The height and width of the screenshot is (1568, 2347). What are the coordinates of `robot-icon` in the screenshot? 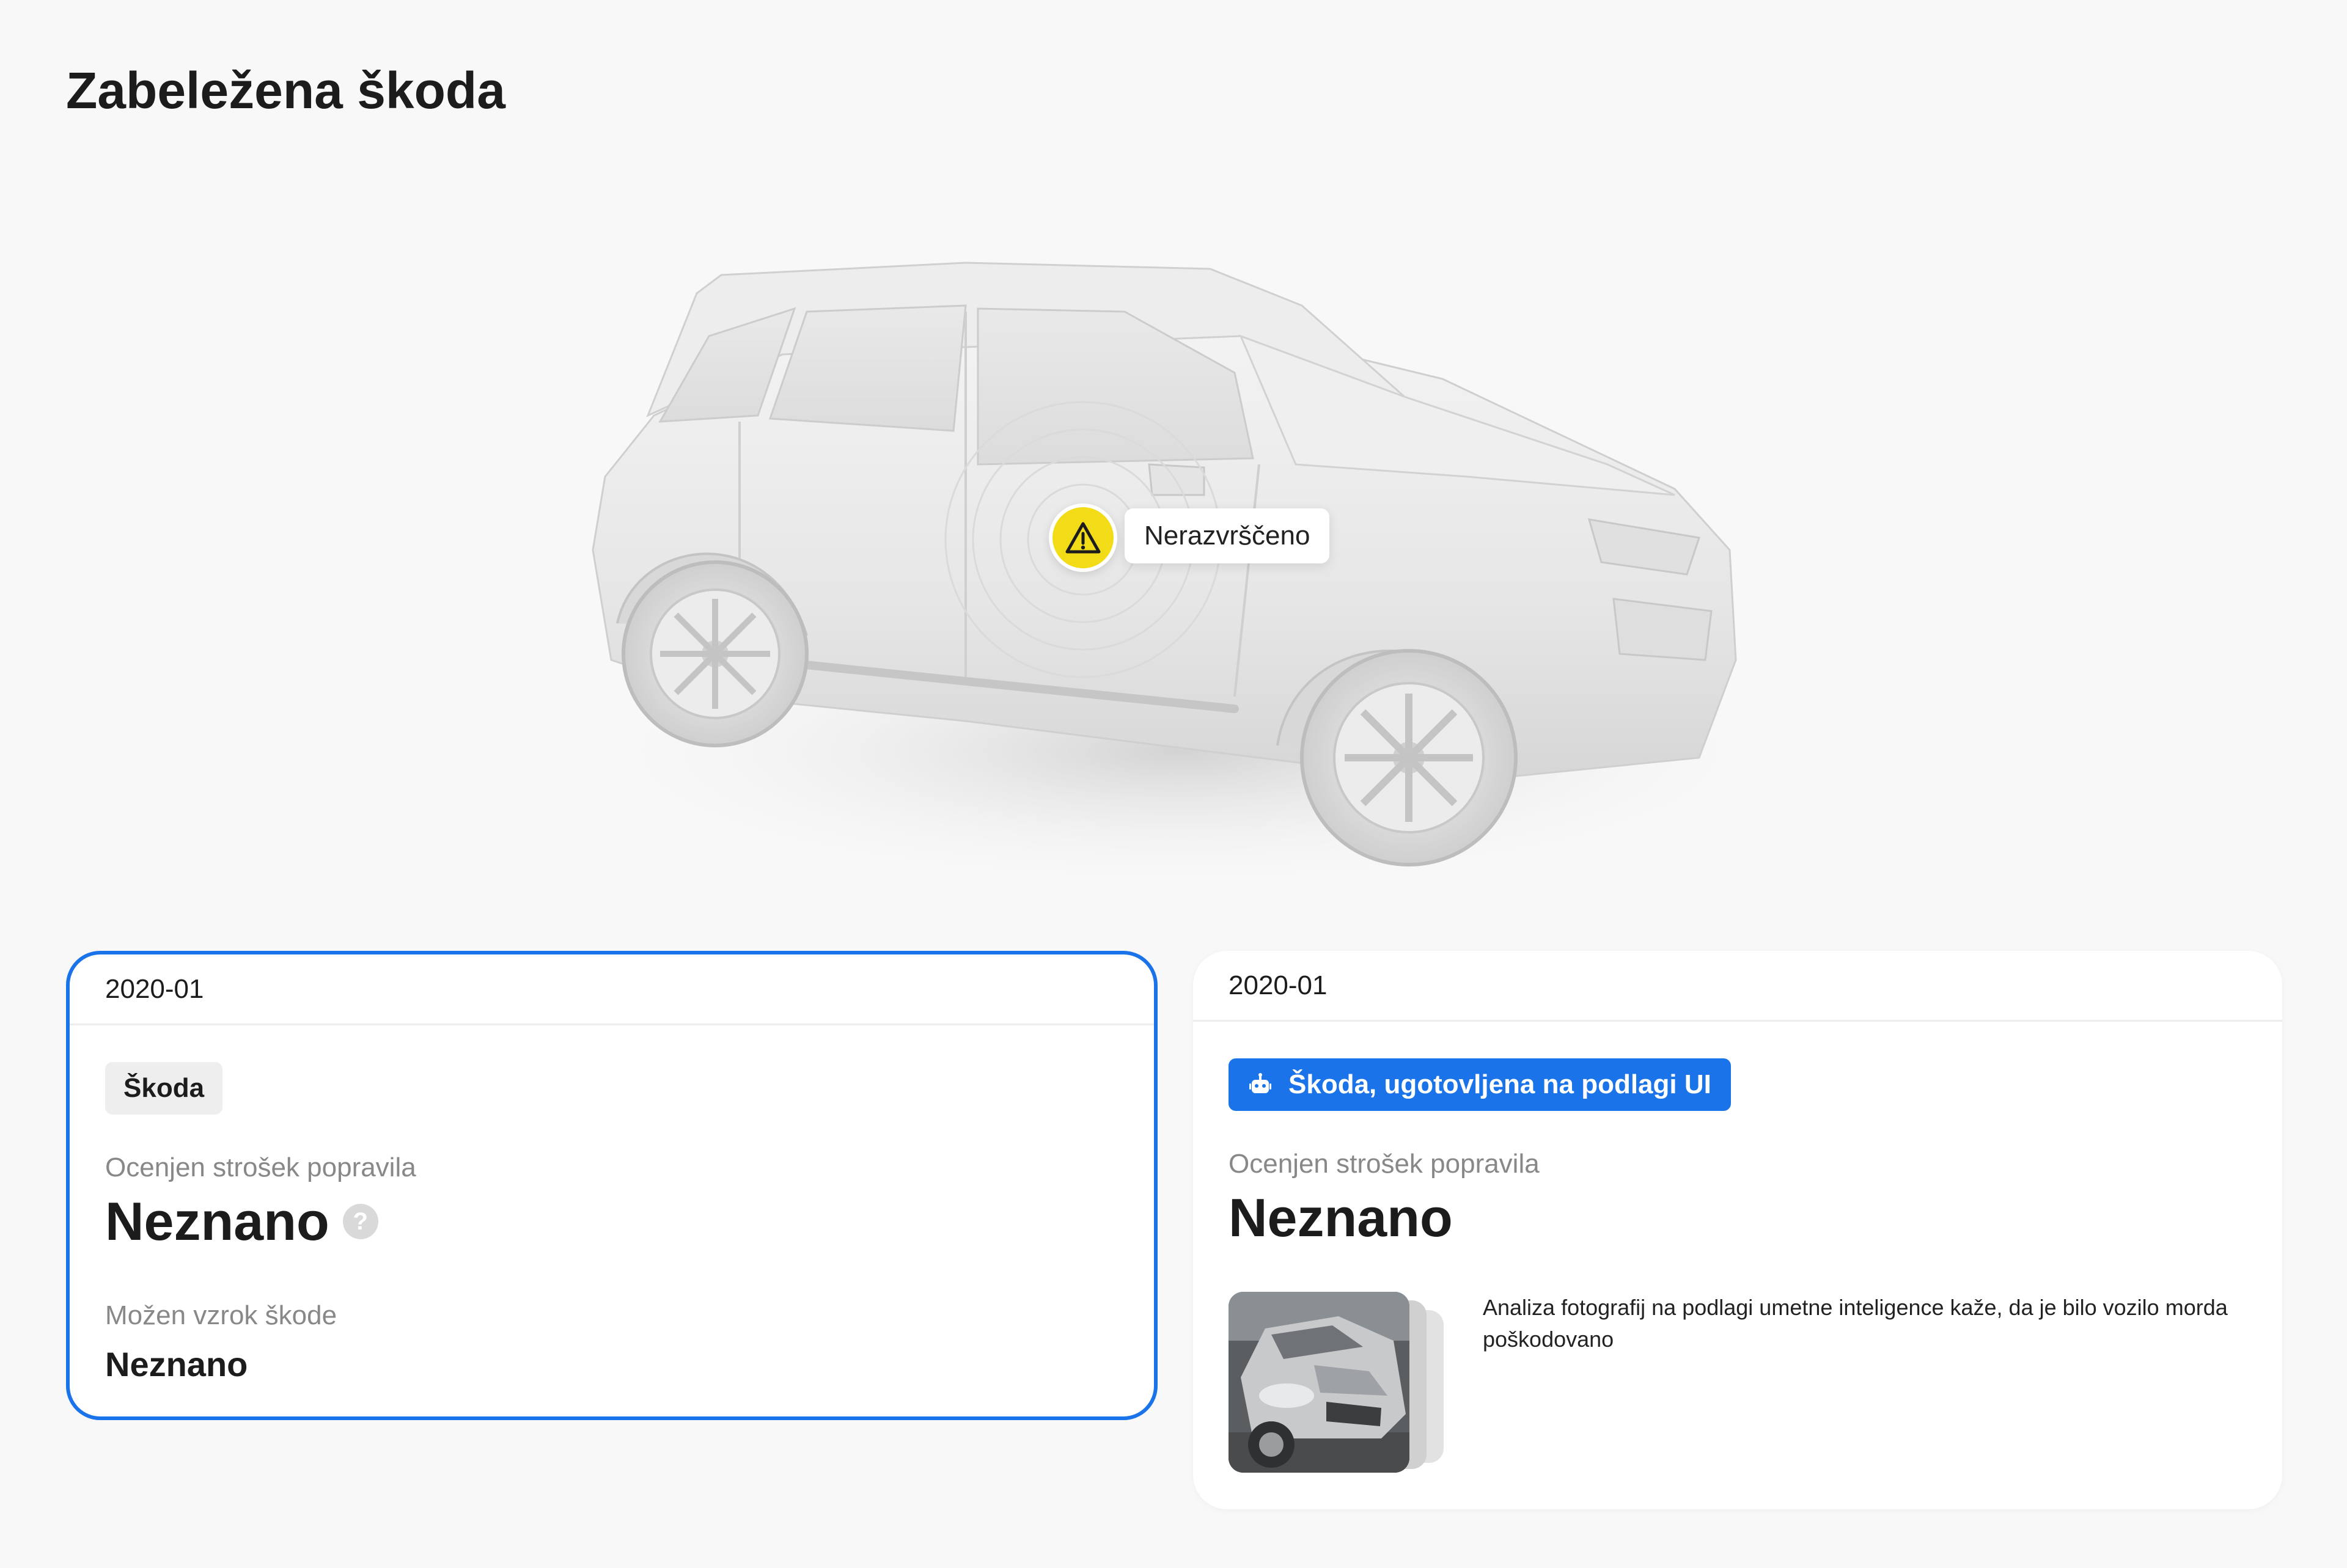 It's located at (1260, 1084).